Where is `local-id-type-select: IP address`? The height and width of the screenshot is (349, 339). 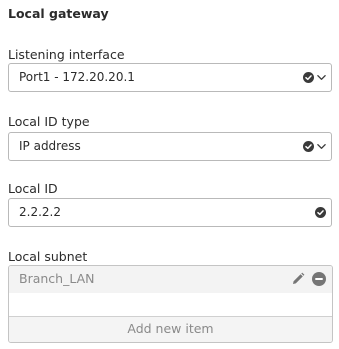
local-id-type-select: IP address is located at coordinates (170, 146).